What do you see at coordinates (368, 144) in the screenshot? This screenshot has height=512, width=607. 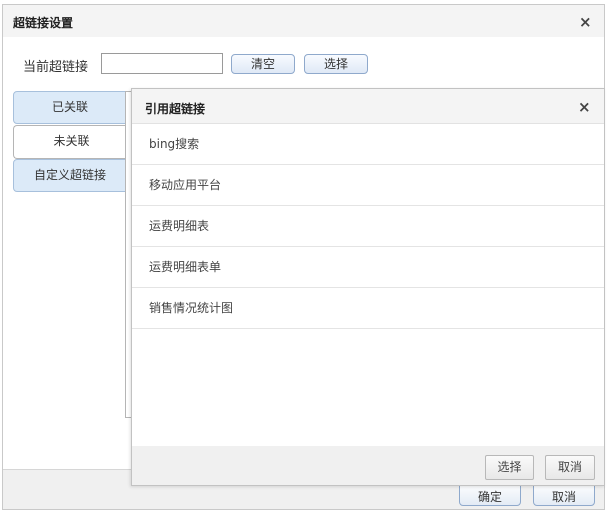 I see `list-item: bing搜索` at bounding box center [368, 144].